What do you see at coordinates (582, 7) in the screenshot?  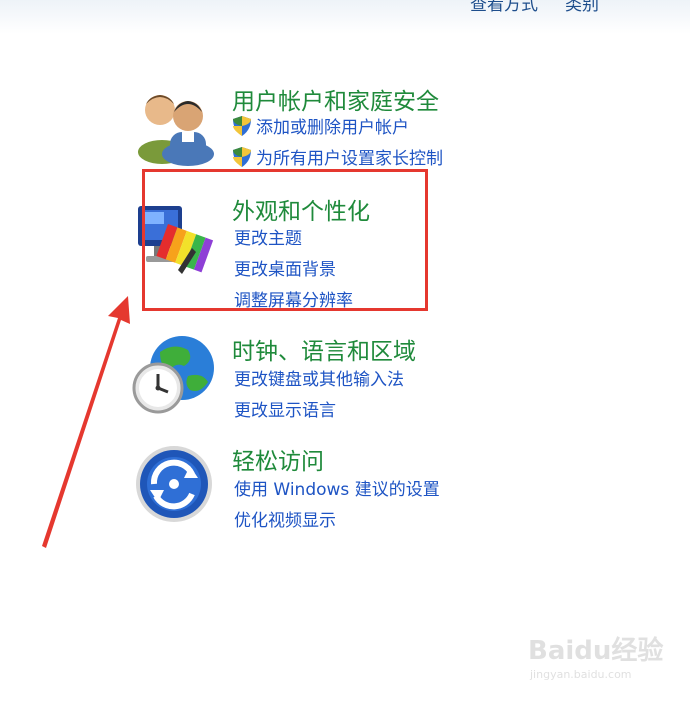 I see `view-by-value-link: 类别` at bounding box center [582, 7].